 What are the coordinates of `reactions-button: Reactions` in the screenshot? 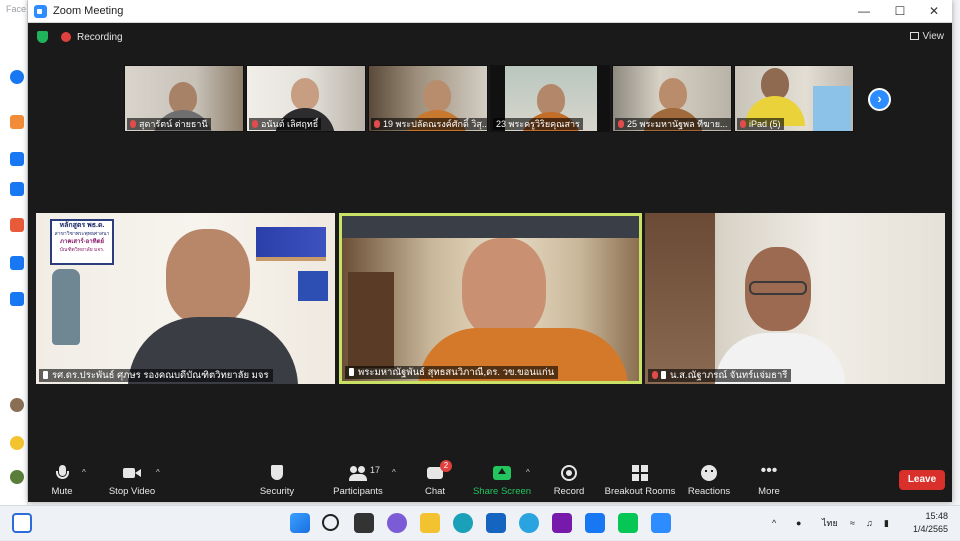 It's located at (709, 480).